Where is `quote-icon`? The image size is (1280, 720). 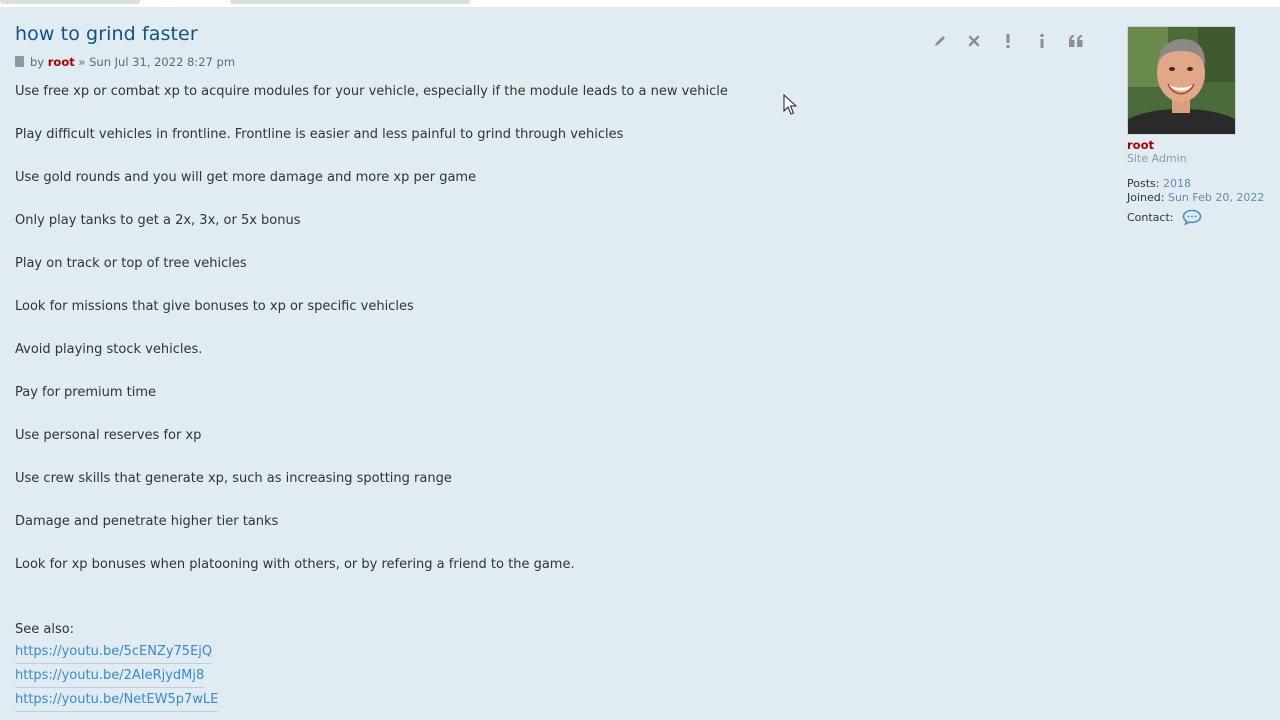
quote-icon is located at coordinates (1076, 41).